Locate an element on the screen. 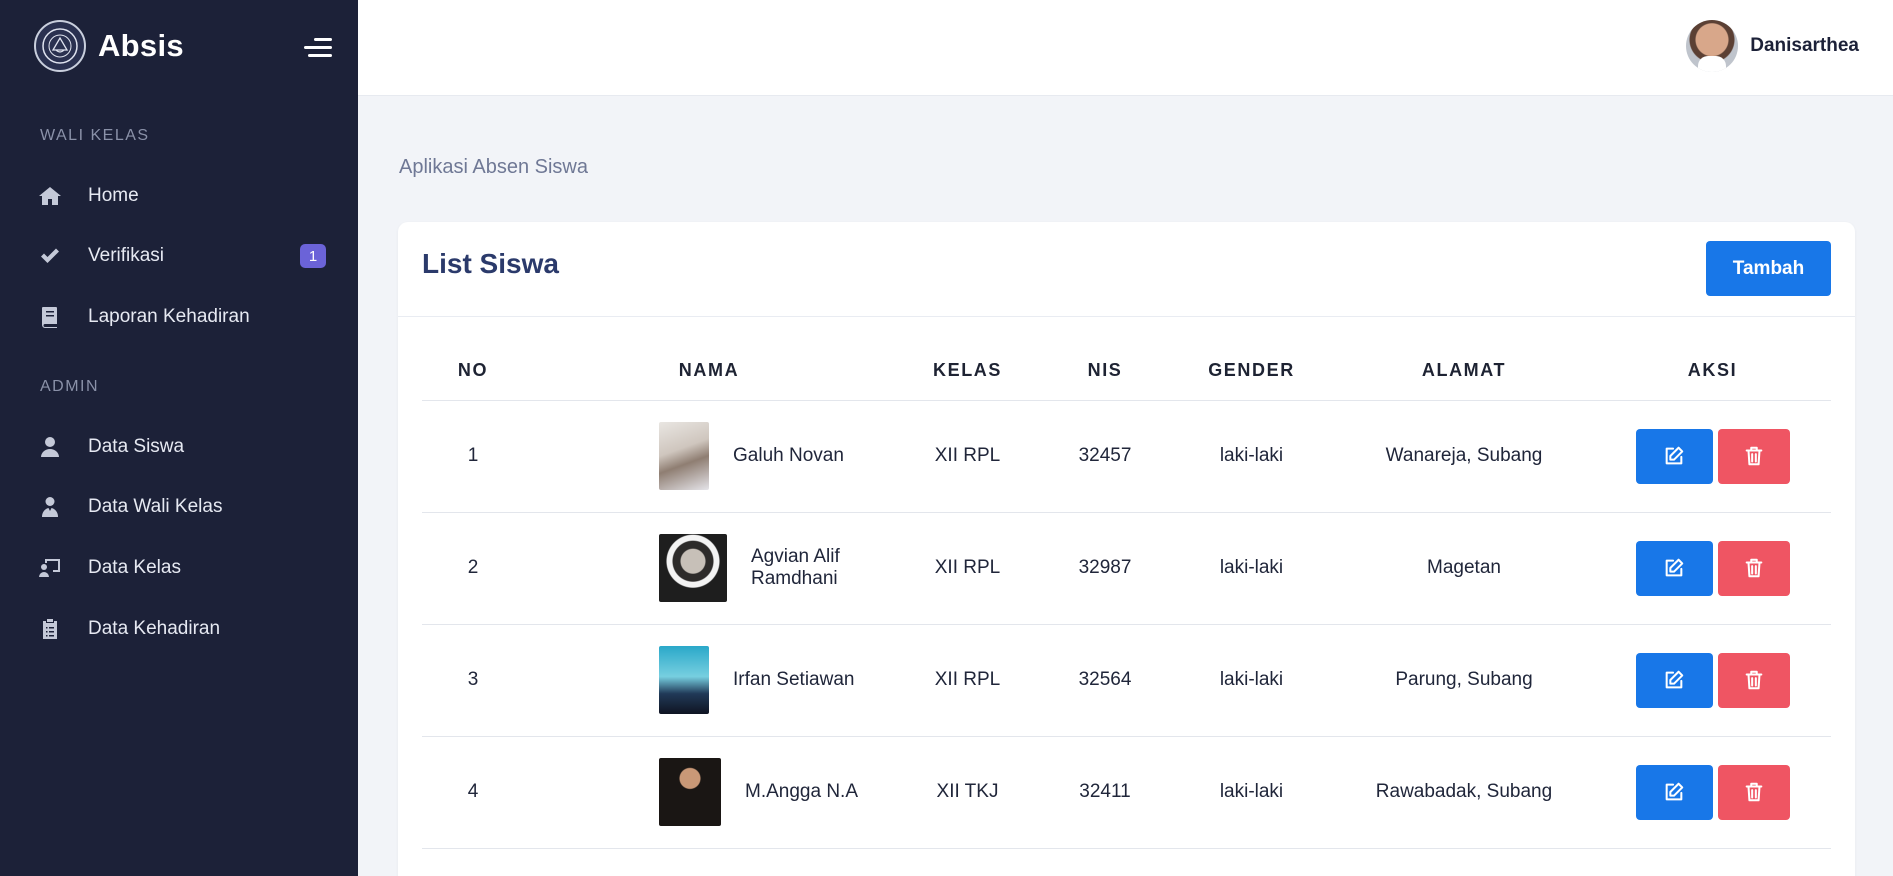 This screenshot has width=1893, height=876. sidebar-item-label: Home is located at coordinates (113, 195).